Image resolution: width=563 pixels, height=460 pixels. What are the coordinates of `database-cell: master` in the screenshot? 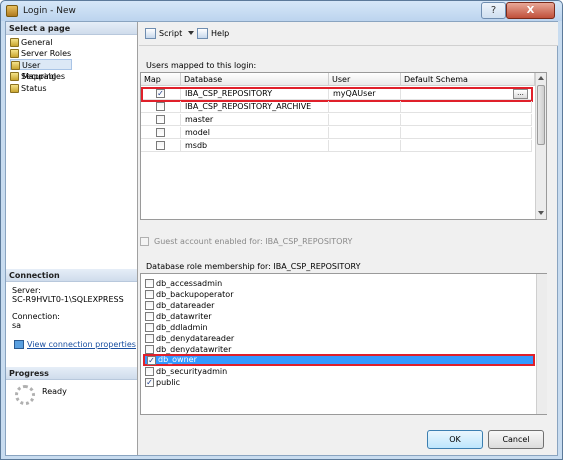 It's located at (255, 120).